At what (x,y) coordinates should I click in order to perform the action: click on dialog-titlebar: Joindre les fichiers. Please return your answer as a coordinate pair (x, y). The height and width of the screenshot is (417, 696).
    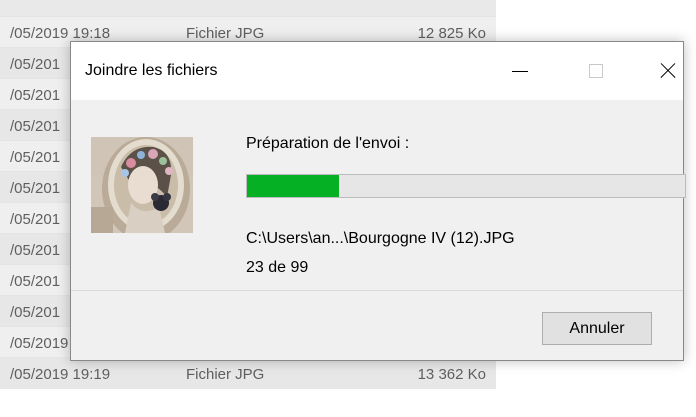
    Looking at the image, I should click on (377, 71).